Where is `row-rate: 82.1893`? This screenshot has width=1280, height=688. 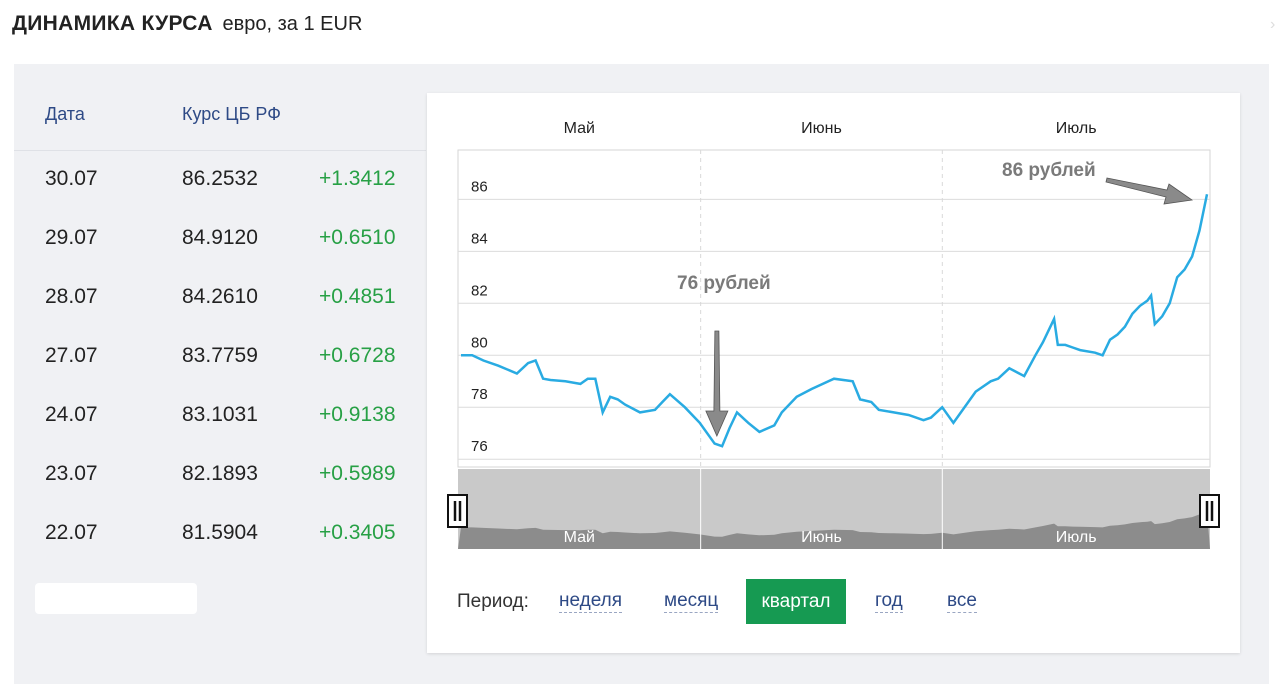
row-rate: 82.1893 is located at coordinates (220, 473).